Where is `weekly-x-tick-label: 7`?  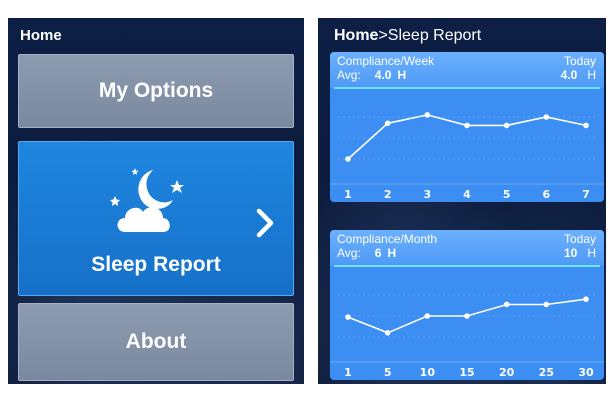 weekly-x-tick-label: 7 is located at coordinates (586, 194).